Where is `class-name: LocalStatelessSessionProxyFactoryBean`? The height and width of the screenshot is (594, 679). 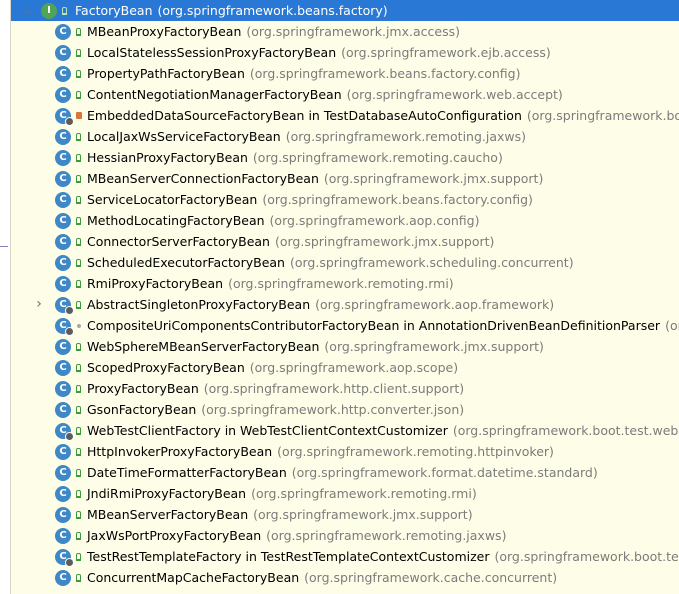
class-name: LocalStatelessSessionProxyFactoryBean is located at coordinates (212, 52).